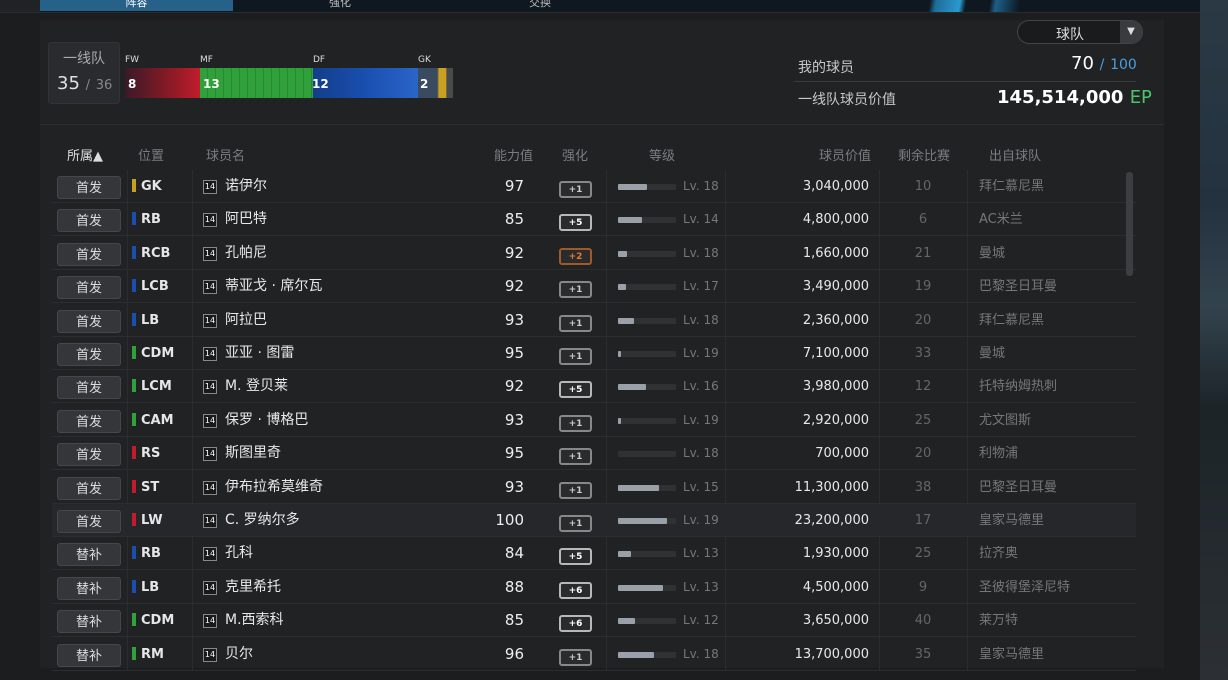 This screenshot has width=1228, height=680. Describe the element at coordinates (235, 320) in the screenshot. I see `player-name-cell: 14 阿拉巴` at that location.